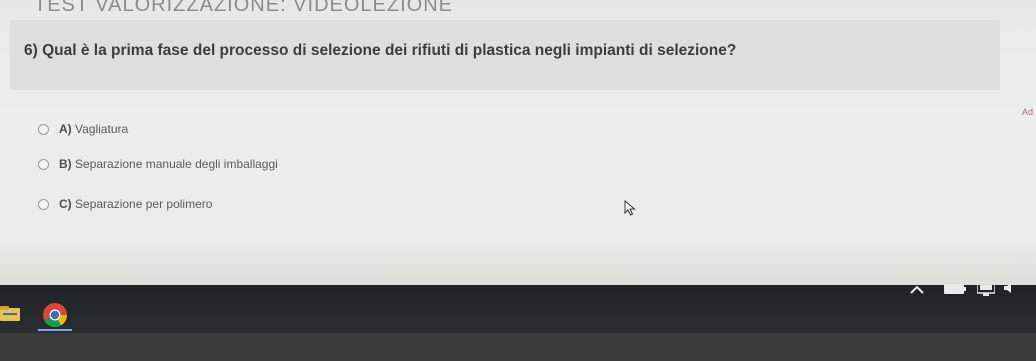 The width and height of the screenshot is (1036, 361). Describe the element at coordinates (43, 164) in the screenshot. I see `radio-option-b` at that location.